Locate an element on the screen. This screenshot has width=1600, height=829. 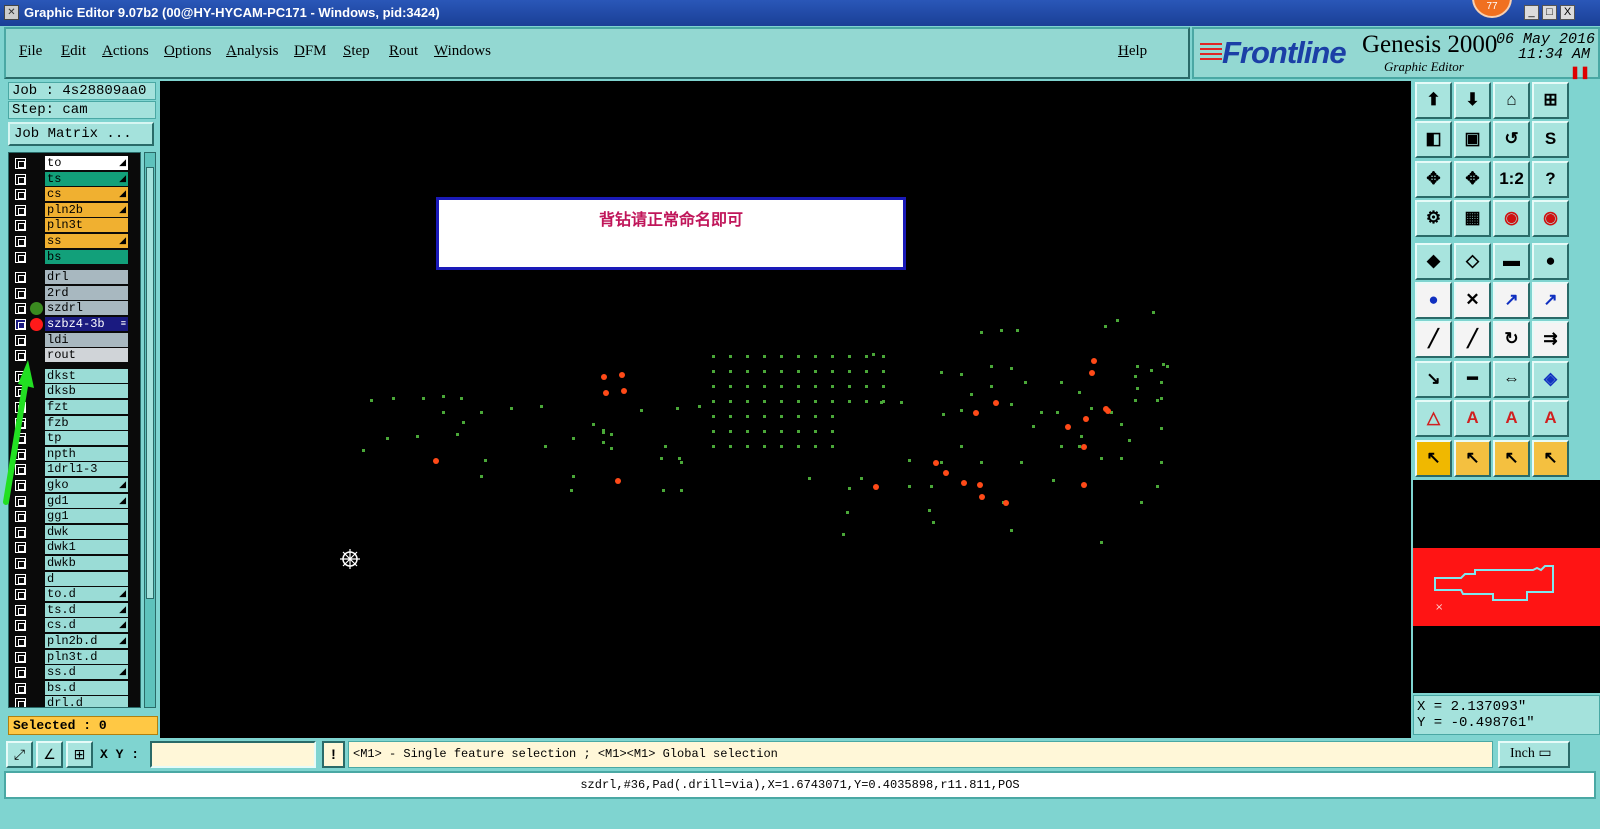
red-layer2-icon: ◉ is located at coordinates (1550, 219).